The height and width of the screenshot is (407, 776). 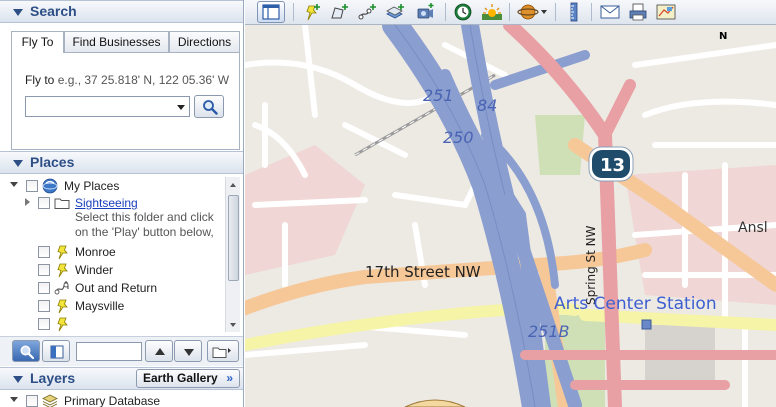 What do you see at coordinates (116, 41) in the screenshot?
I see `tab-find-businesses: Find Businesses` at bounding box center [116, 41].